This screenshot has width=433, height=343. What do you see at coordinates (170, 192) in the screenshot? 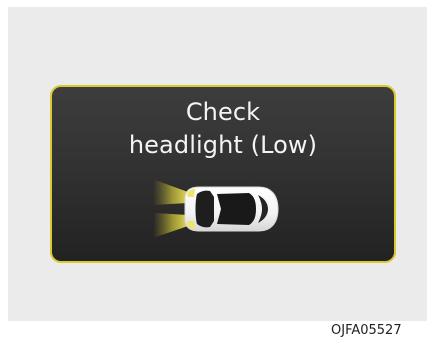
I see `left-upper-beam-icon` at bounding box center [170, 192].